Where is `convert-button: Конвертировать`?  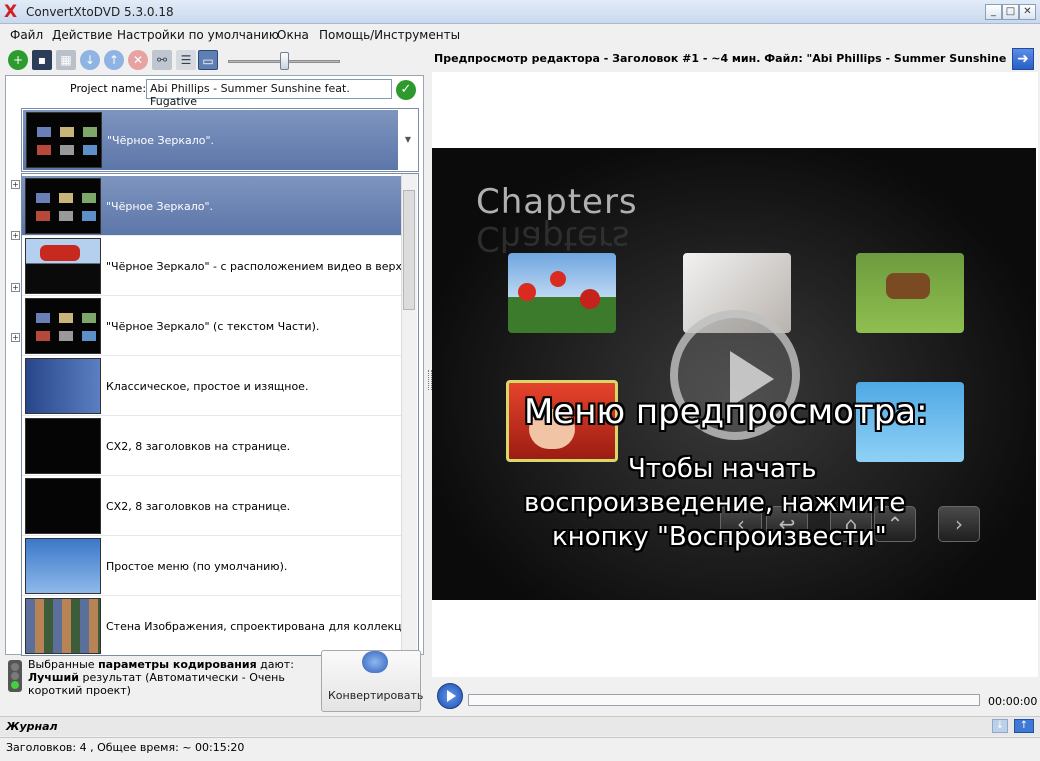 convert-button: Конвертировать is located at coordinates (372, 681).